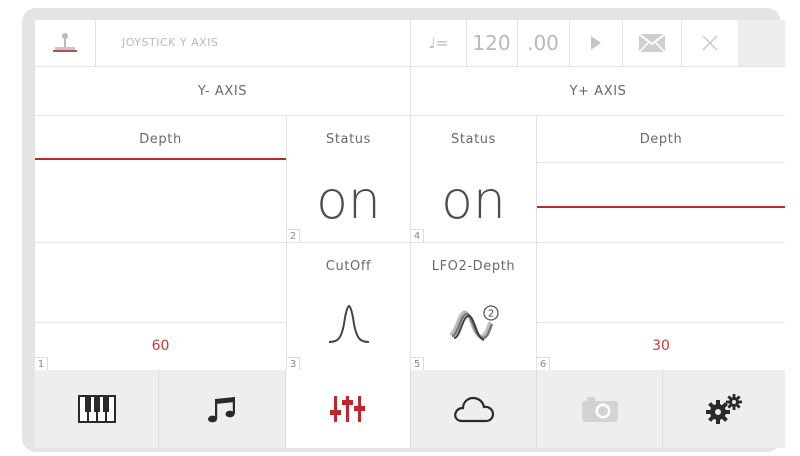  Describe the element at coordinates (348, 201) in the screenshot. I see `slot-2-value: on` at that location.